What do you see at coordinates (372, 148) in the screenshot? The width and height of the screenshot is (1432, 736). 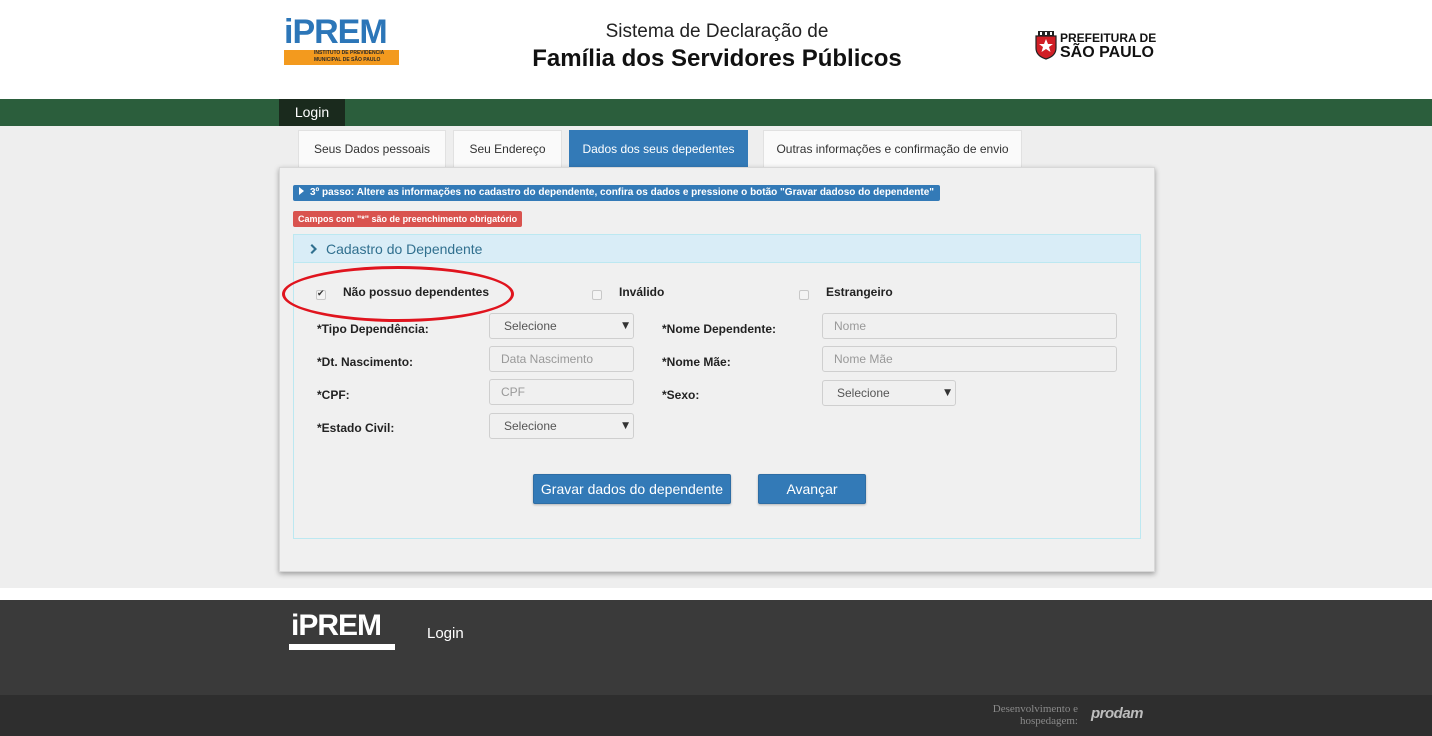 I see `tab-seus-dados-pessoais: Seus Dados pessoais` at bounding box center [372, 148].